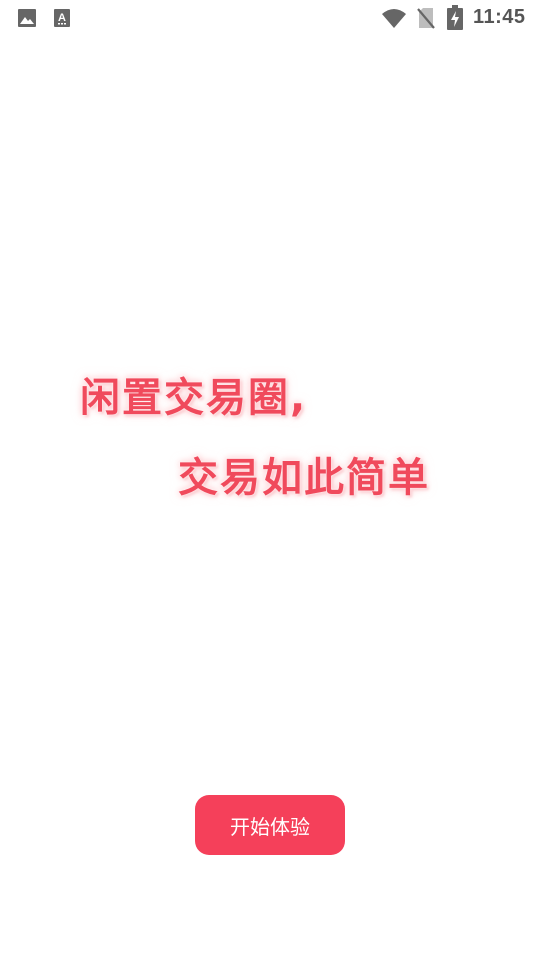  I want to click on start-experience-button: 开始体验, so click(270, 825).